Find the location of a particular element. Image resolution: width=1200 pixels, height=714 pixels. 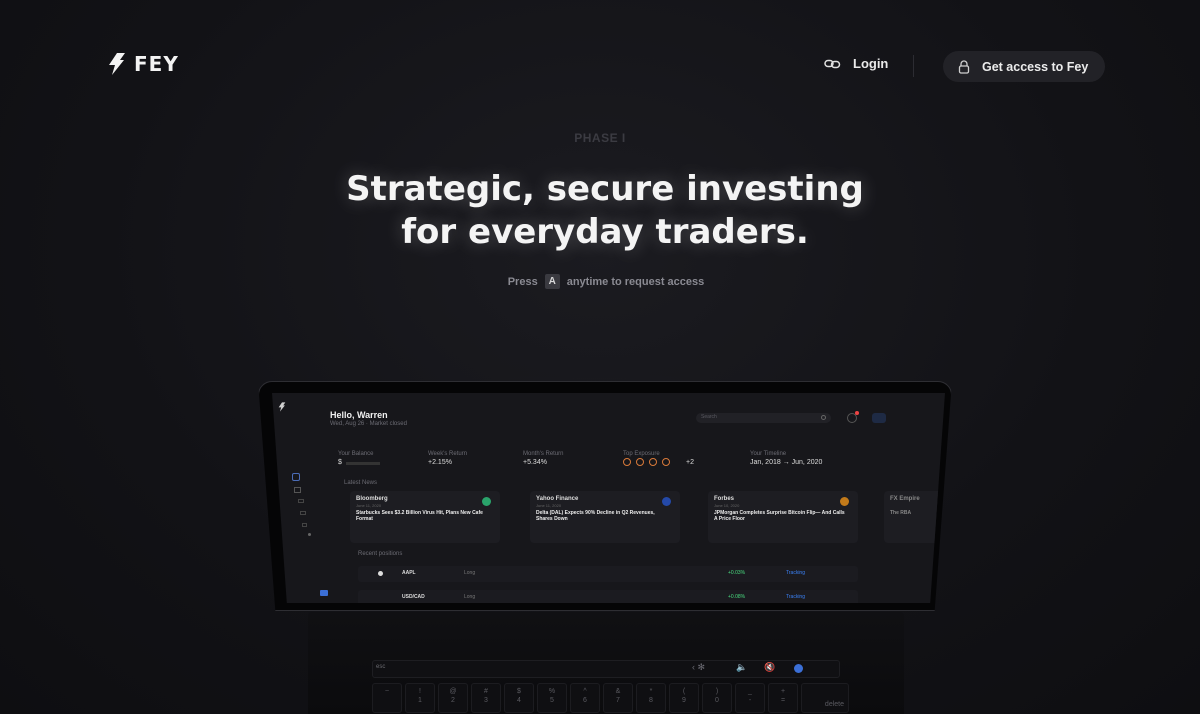

shortcut-key-a: A is located at coordinates (552, 281).